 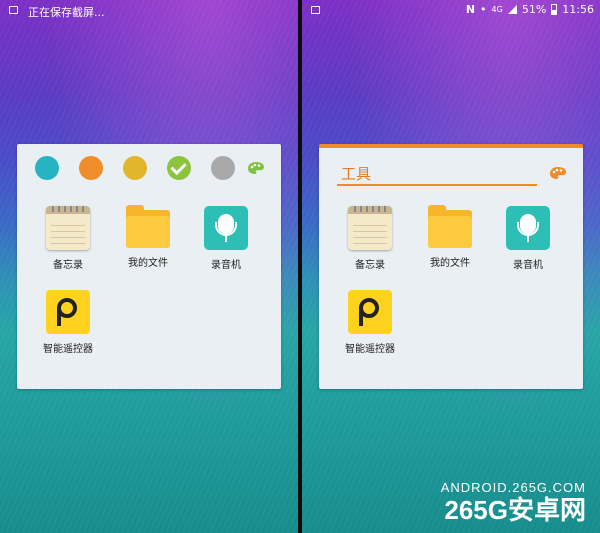 I want to click on color-swatch-yellow, so click(x=135, y=168).